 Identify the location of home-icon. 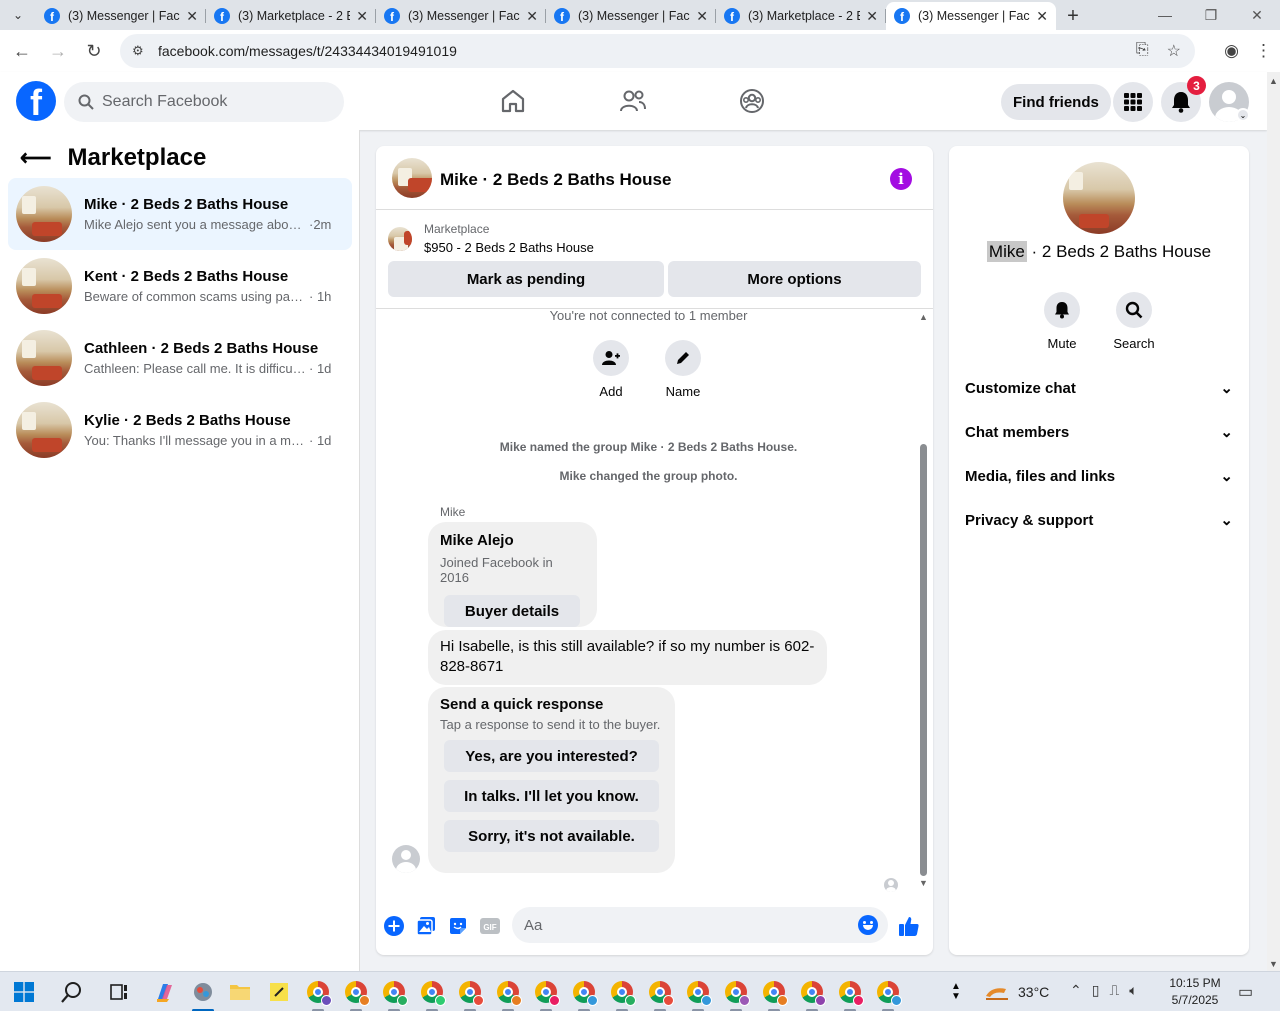
(513, 101).